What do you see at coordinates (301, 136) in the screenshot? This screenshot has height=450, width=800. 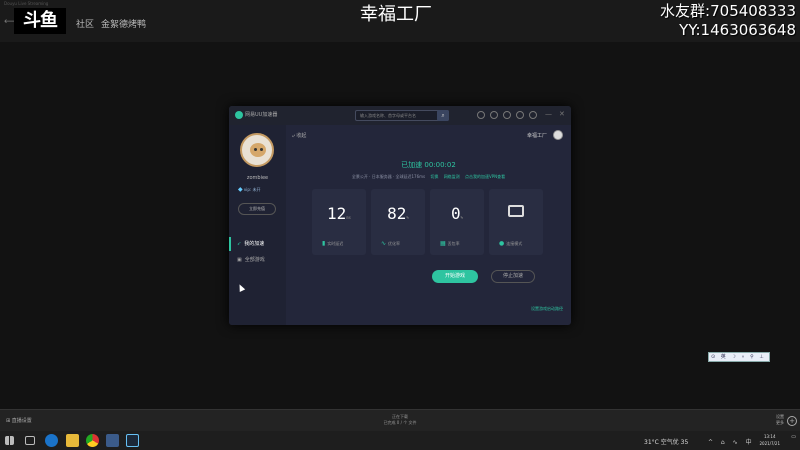 I see `collapse-label: 收起` at bounding box center [301, 136].